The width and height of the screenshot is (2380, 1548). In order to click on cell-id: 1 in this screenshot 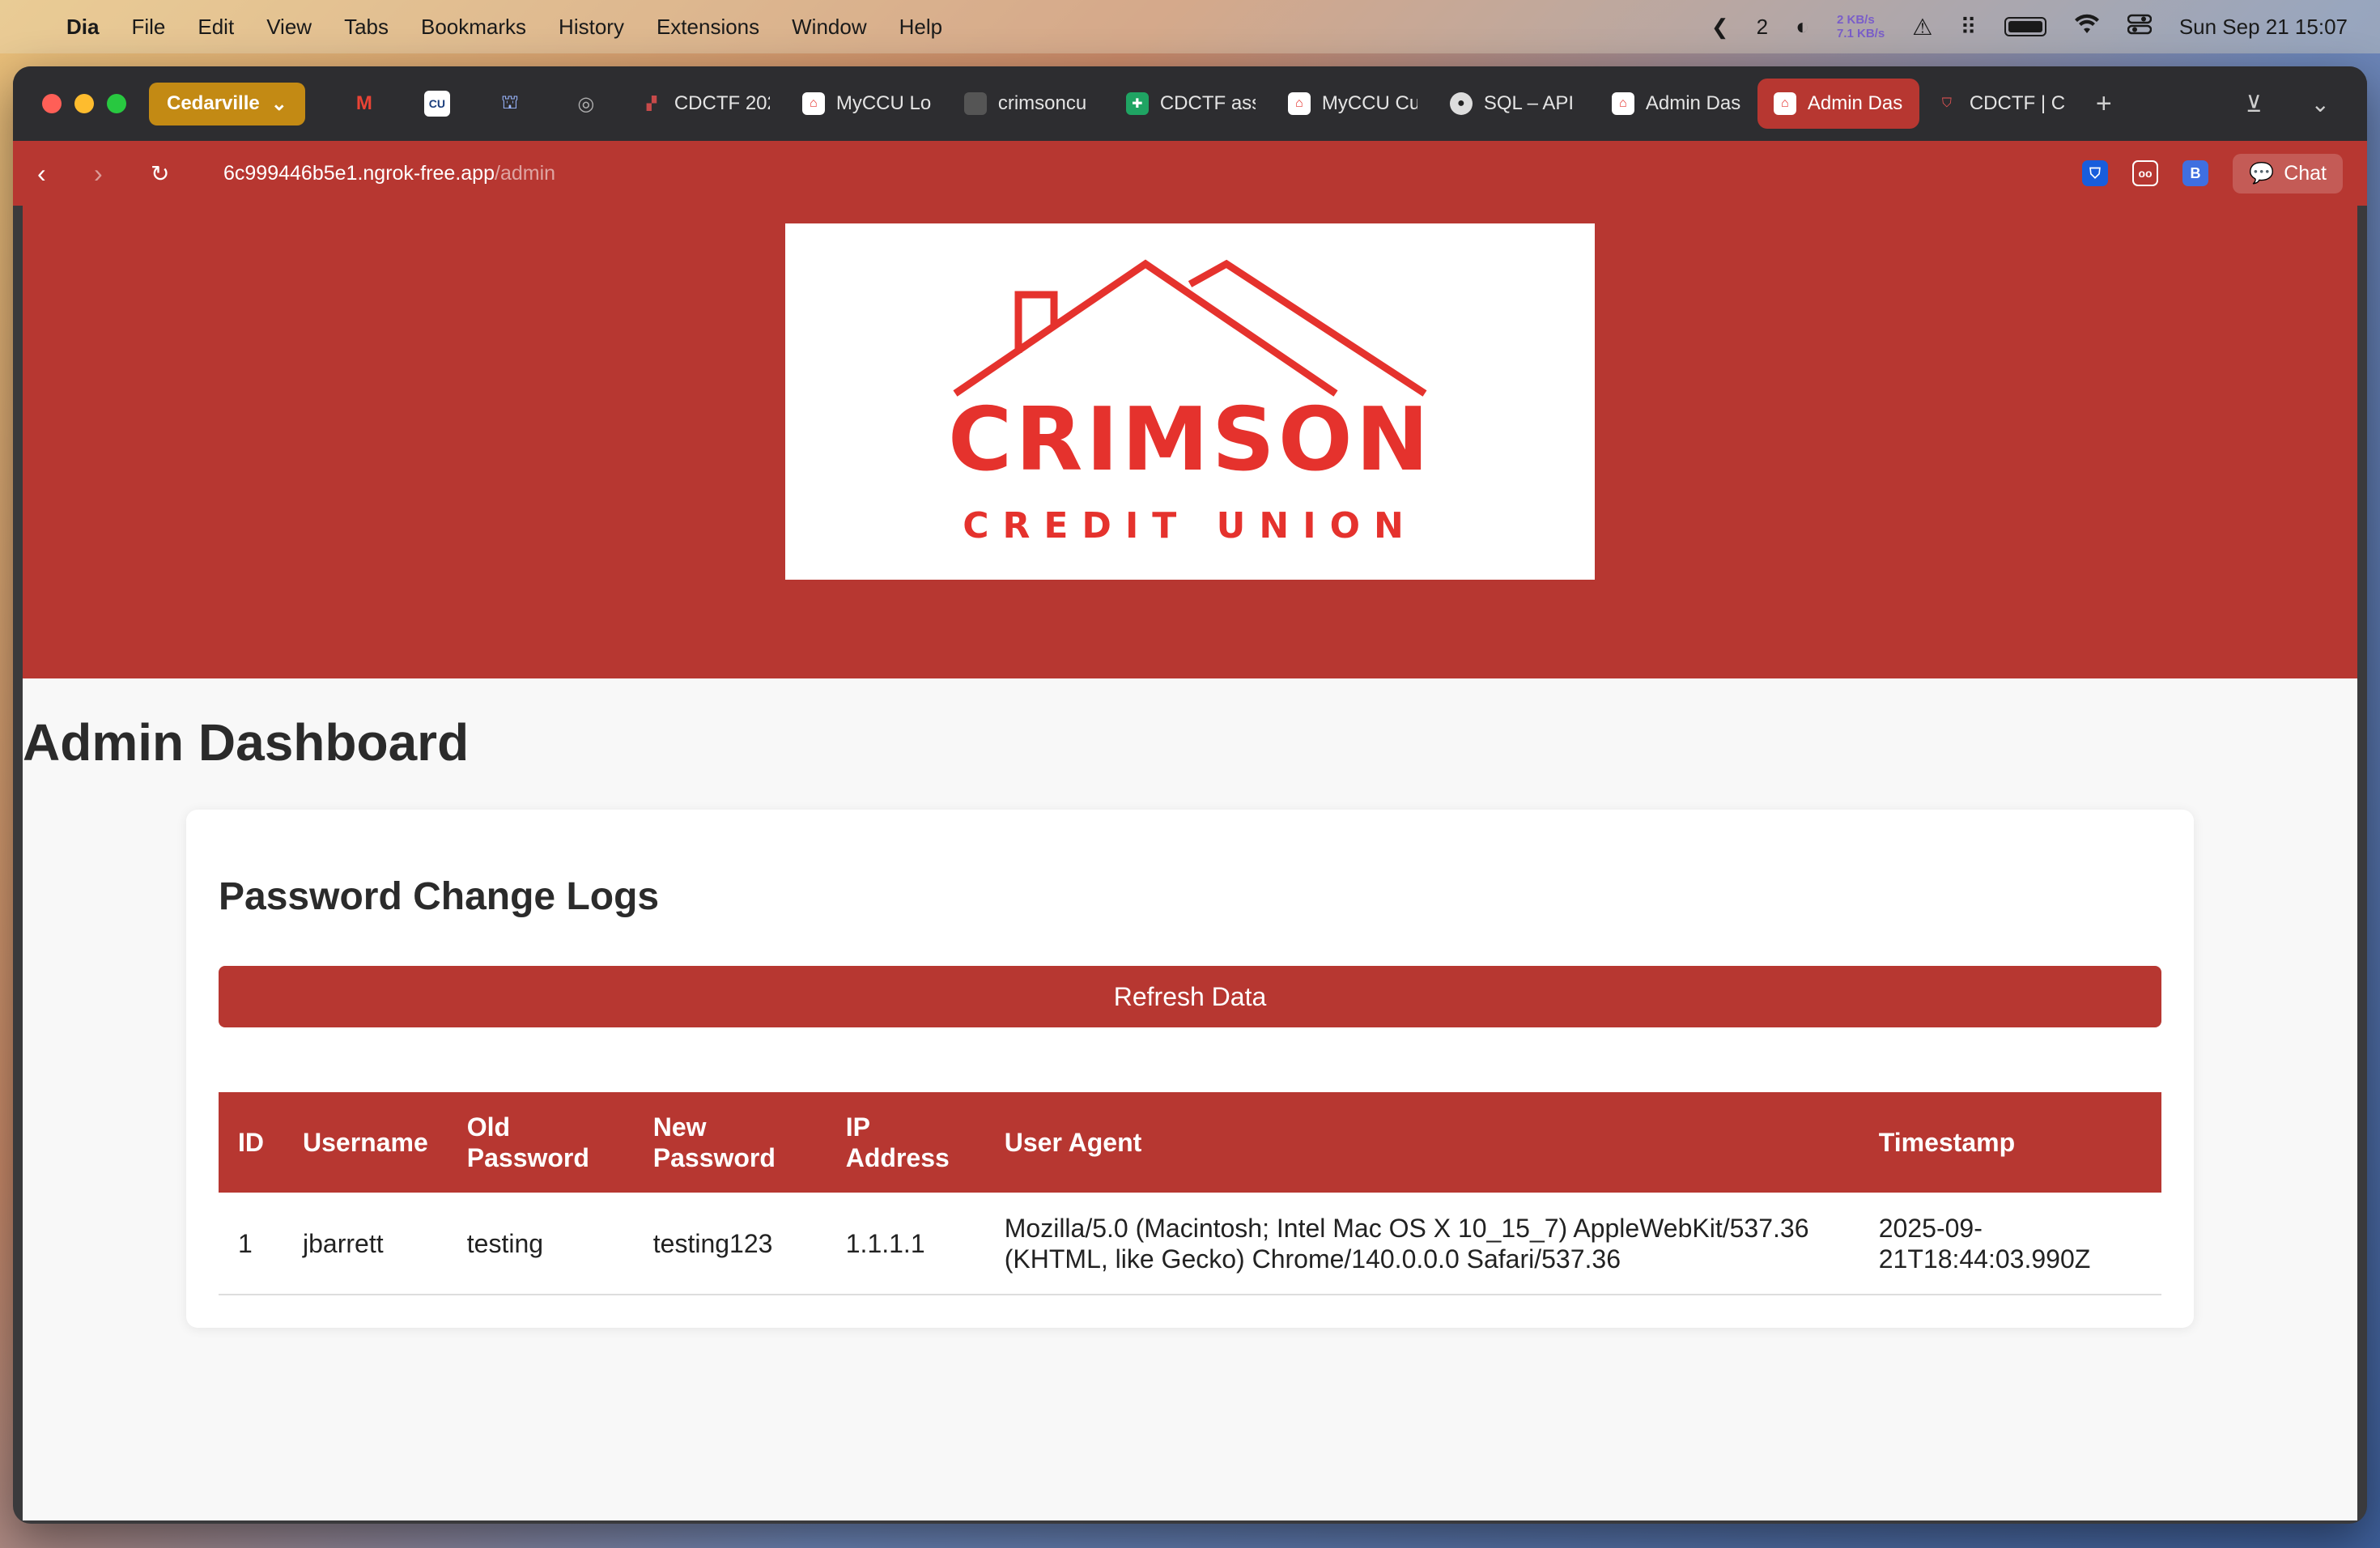, I will do `click(251, 1244)`.